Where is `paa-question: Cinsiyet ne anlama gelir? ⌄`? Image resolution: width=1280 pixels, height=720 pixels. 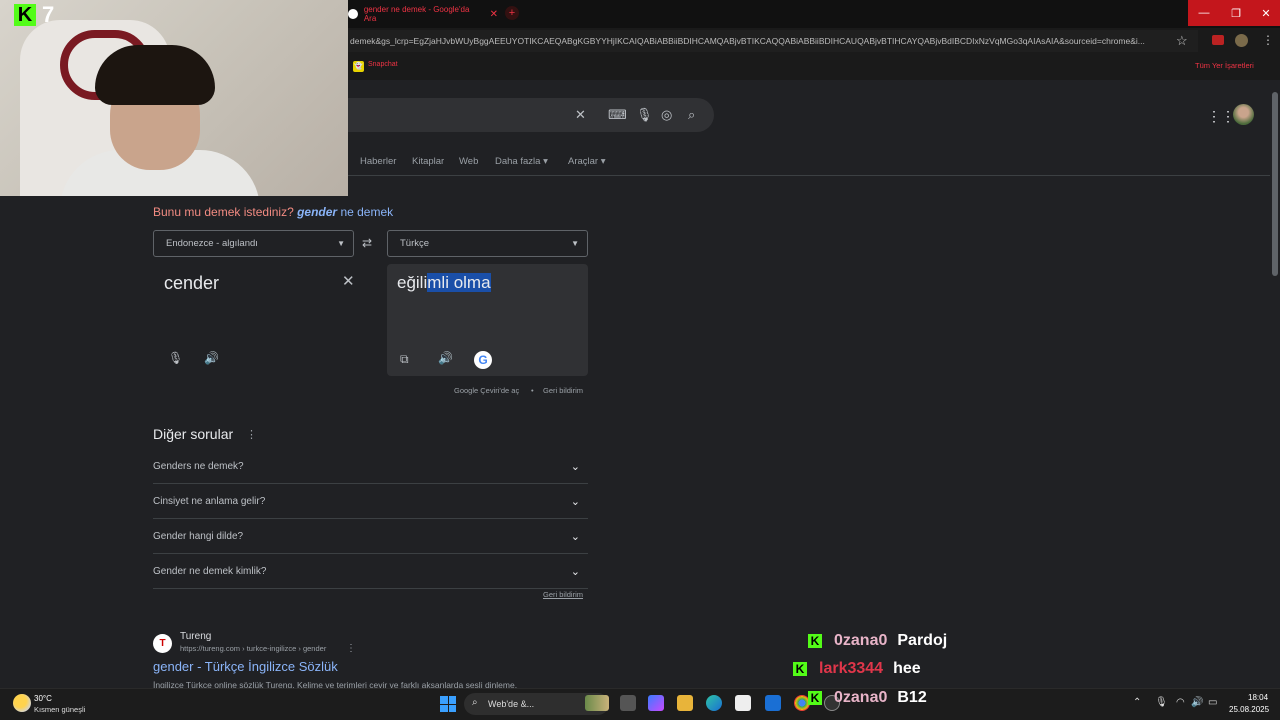
paa-question: Cinsiyet ne anlama gelir? ⌄ is located at coordinates (370, 501).